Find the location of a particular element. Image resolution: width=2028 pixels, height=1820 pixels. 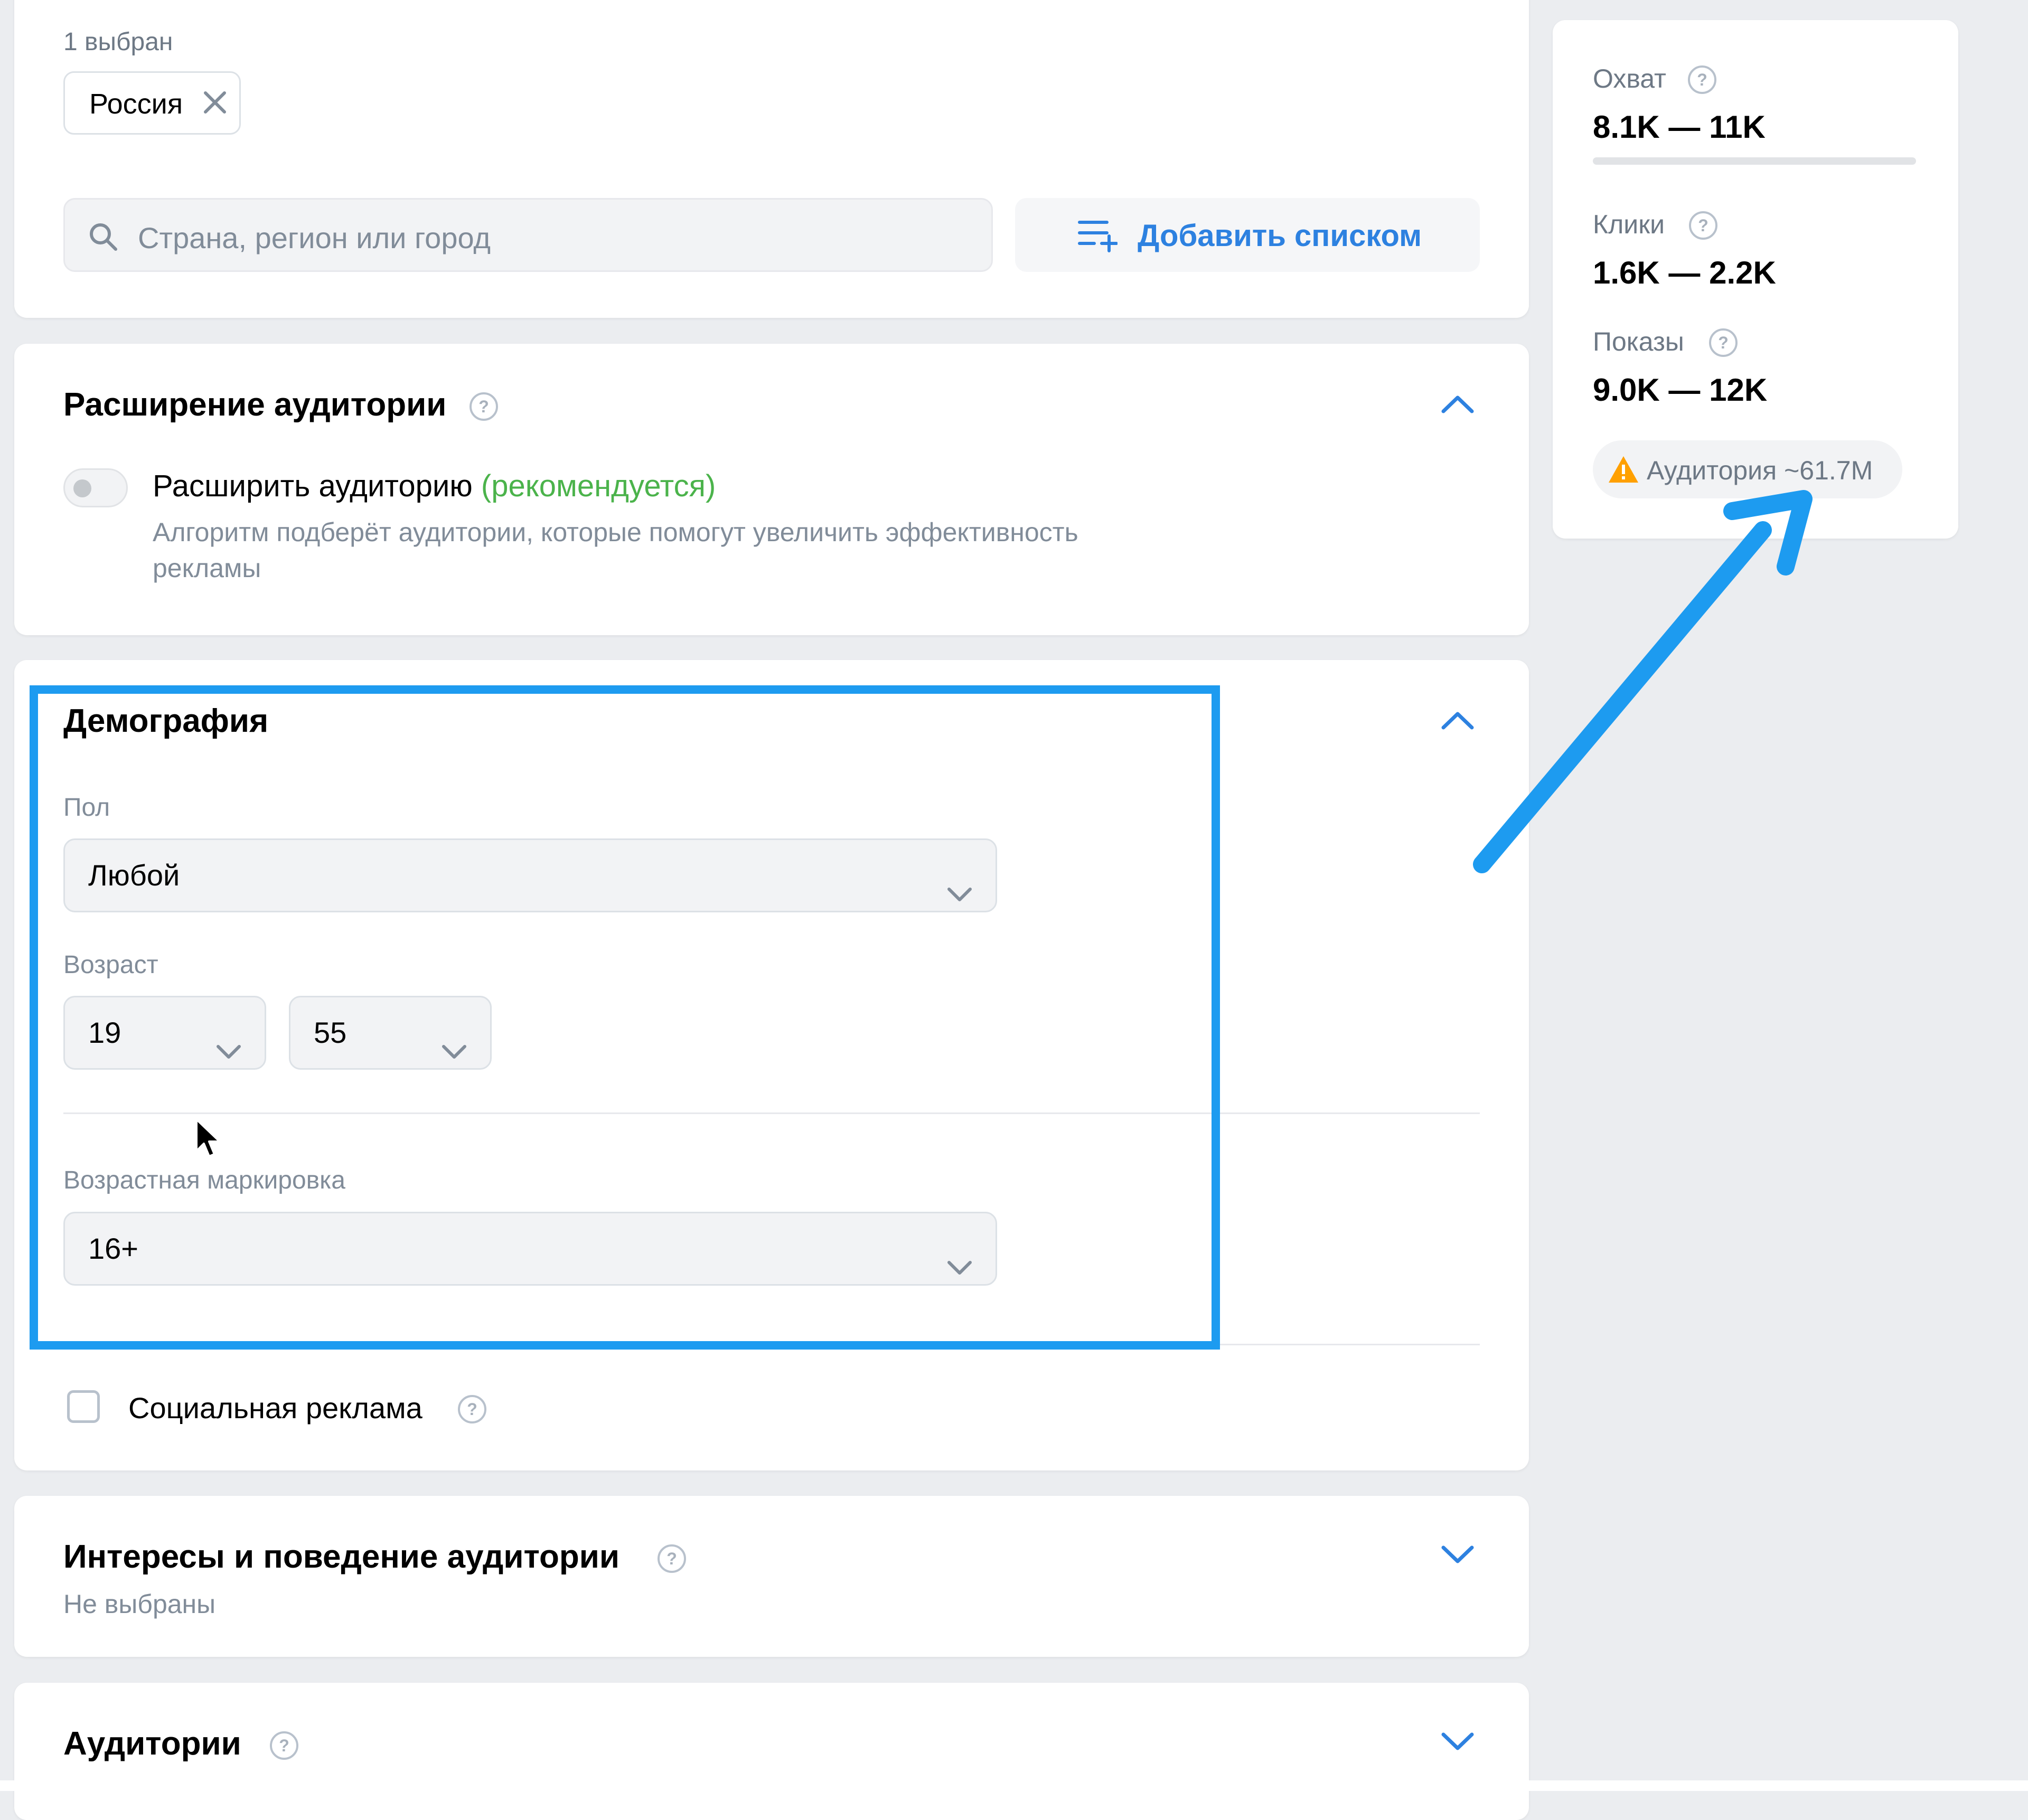

mouse-cursor-icon is located at coordinates (208, 1137).